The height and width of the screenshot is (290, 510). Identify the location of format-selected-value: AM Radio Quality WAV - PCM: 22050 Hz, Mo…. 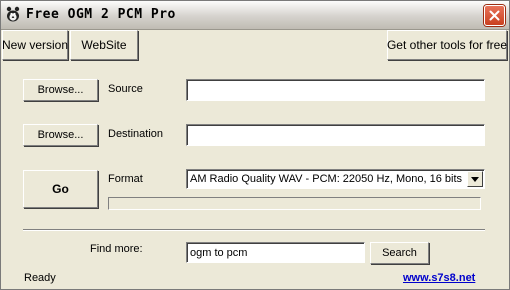
(326, 179).